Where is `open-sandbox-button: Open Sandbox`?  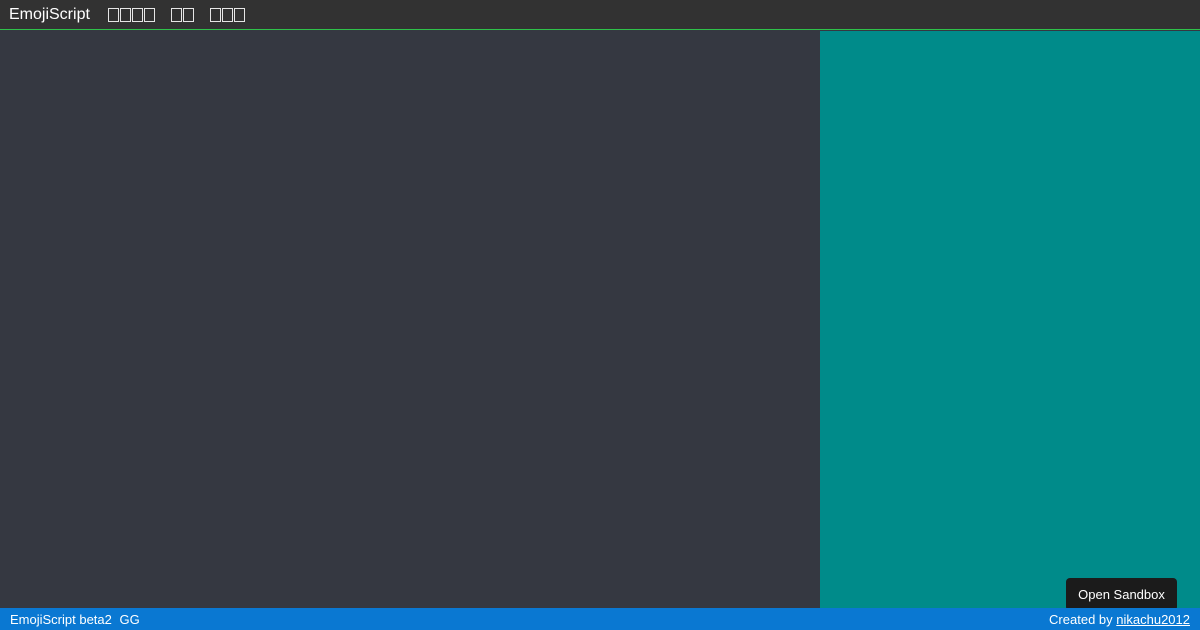
open-sandbox-button: Open Sandbox is located at coordinates (1121, 594).